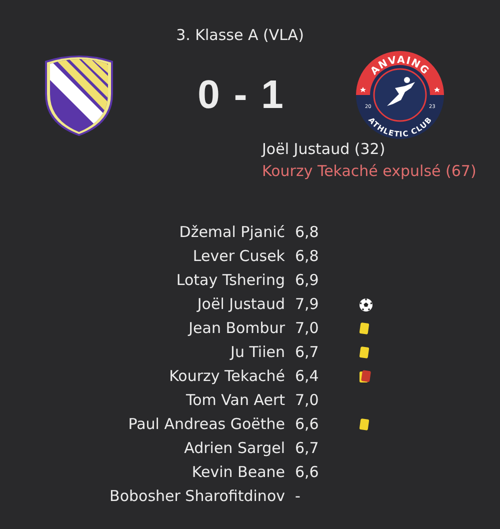 The height and width of the screenshot is (529, 500). Describe the element at coordinates (79, 95) in the screenshot. I see `shield-crest-icon` at that location.